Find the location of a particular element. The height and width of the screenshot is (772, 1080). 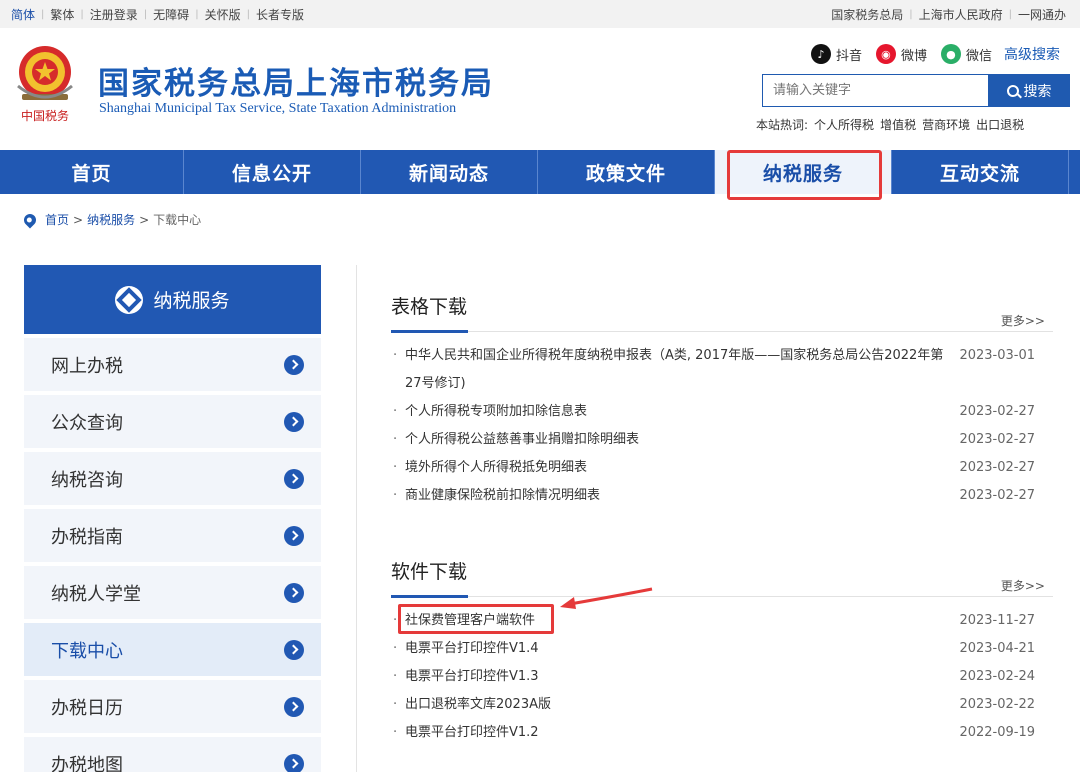

sidebar-item-map: 办税地图 is located at coordinates (172, 754).